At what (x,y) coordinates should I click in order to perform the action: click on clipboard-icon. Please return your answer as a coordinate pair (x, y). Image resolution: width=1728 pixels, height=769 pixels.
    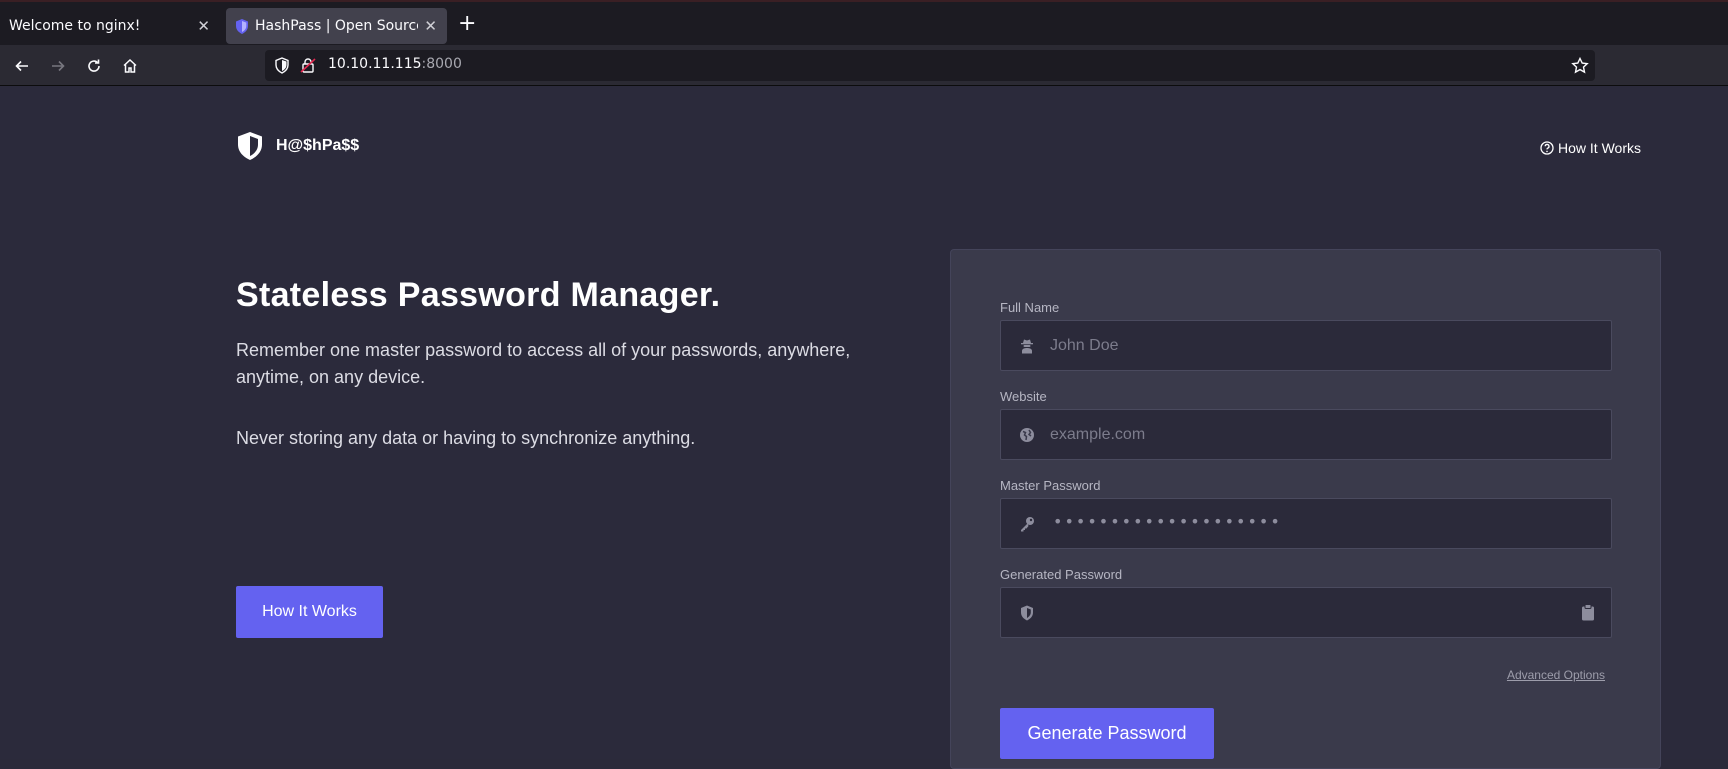
    Looking at the image, I should click on (1588, 614).